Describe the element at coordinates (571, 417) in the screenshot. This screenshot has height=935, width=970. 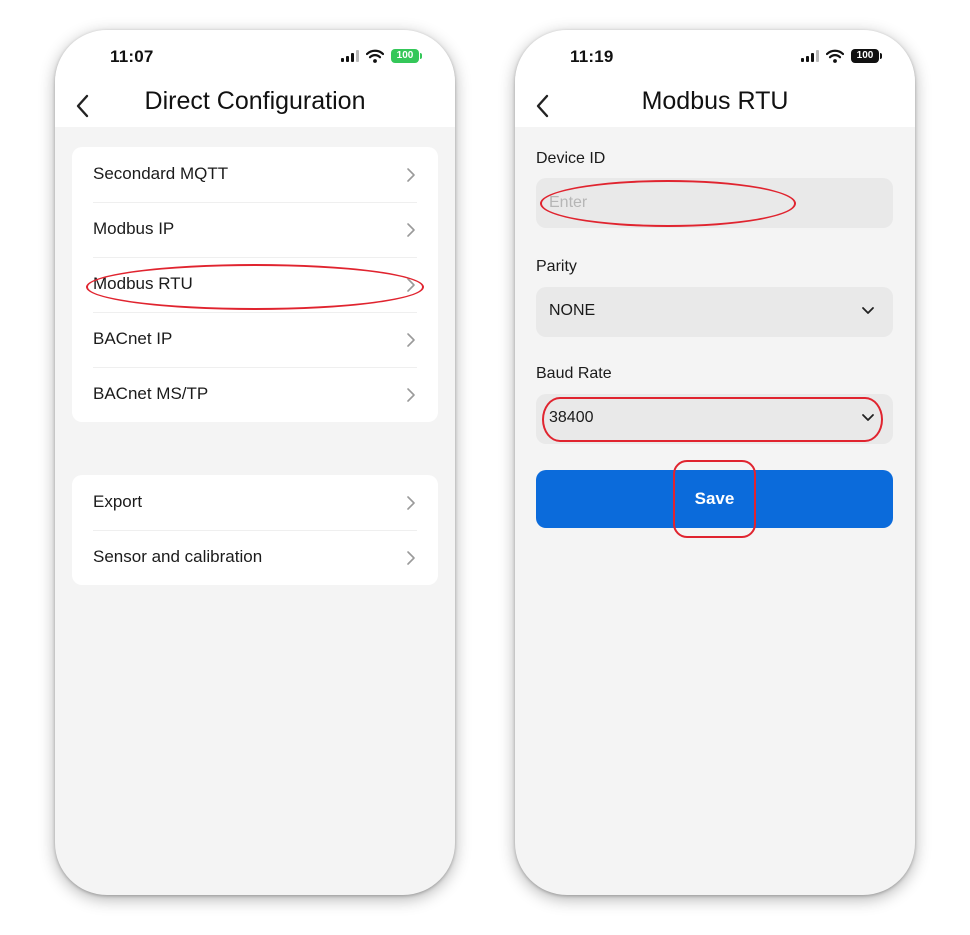
I see `baud-rate-value: 38400` at that location.